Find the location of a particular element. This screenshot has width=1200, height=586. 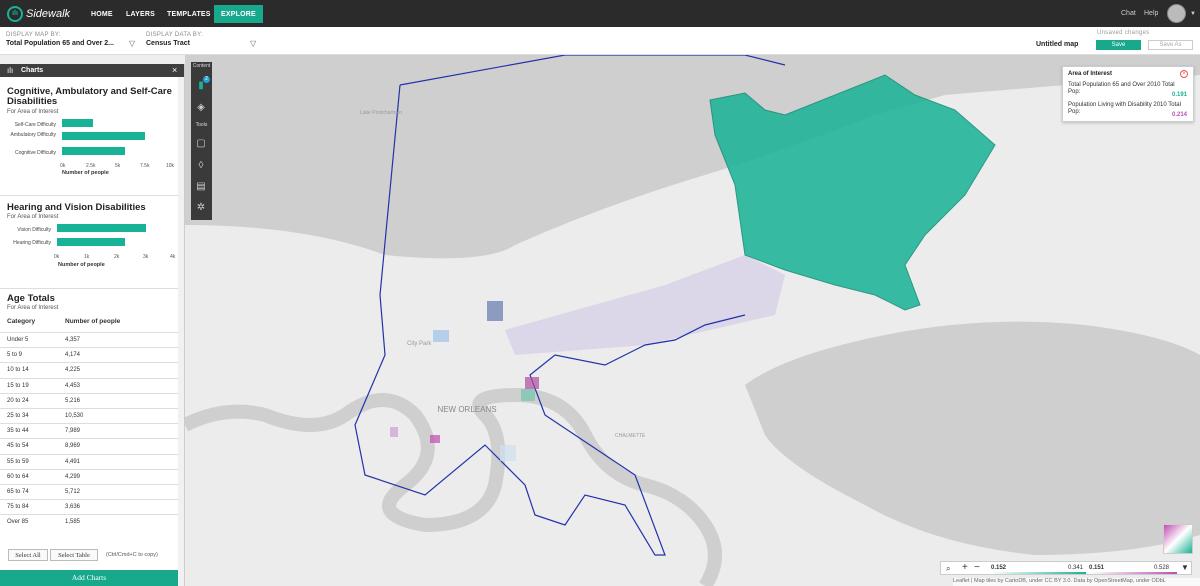

table-row: 15 to 19 4,453 is located at coordinates (89, 385).